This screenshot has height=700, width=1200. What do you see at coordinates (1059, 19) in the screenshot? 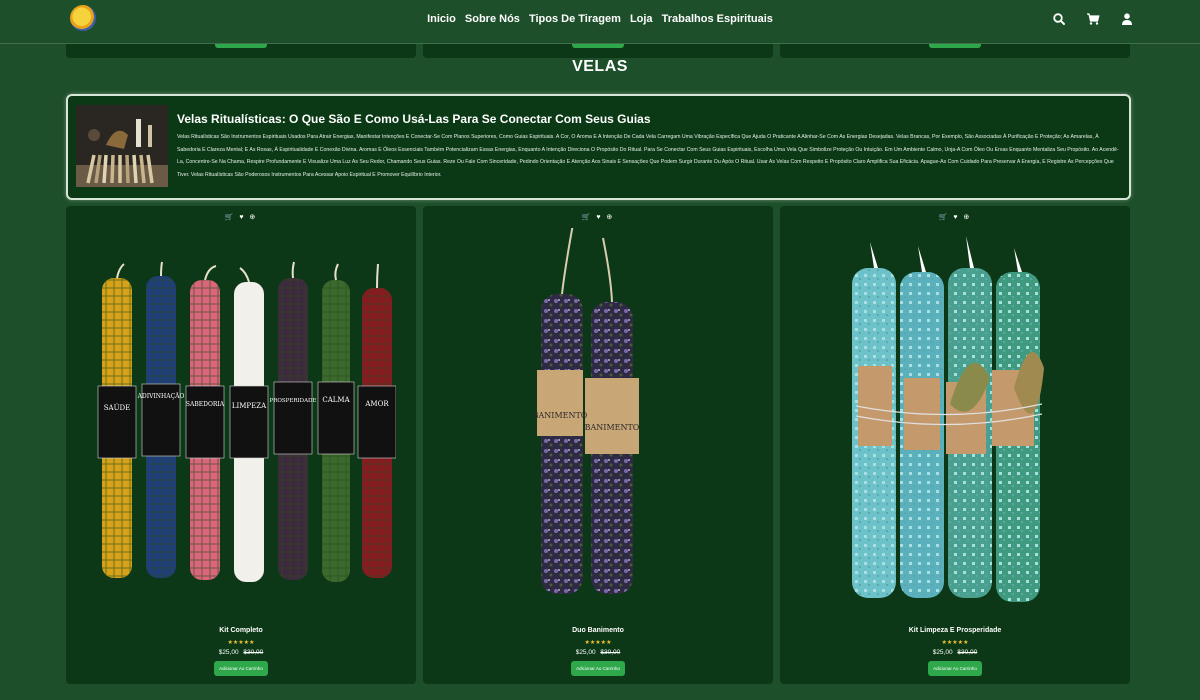
I see `search-icon` at bounding box center [1059, 19].